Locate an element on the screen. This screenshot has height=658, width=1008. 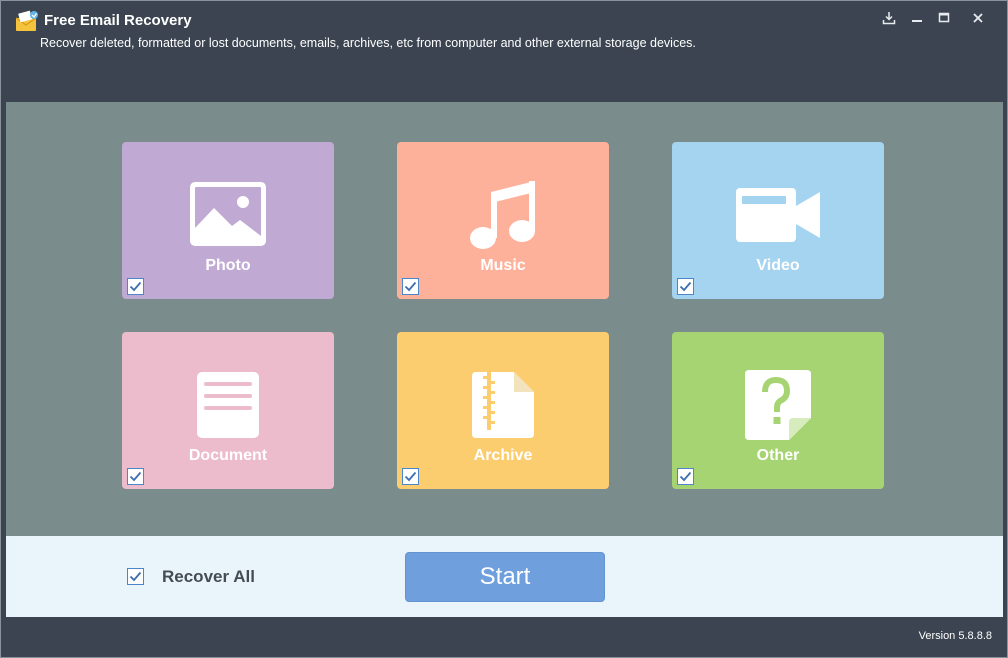
recover-all-checkbox is located at coordinates (135, 576).